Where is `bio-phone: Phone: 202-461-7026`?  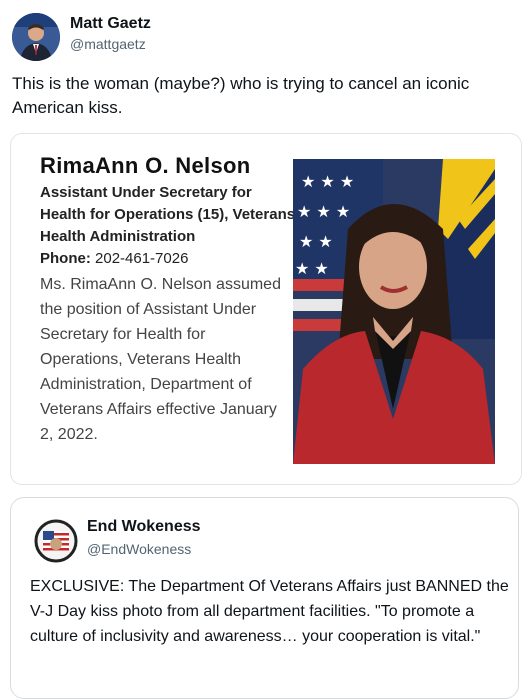 bio-phone: Phone: 202-461-7026 is located at coordinates (114, 259).